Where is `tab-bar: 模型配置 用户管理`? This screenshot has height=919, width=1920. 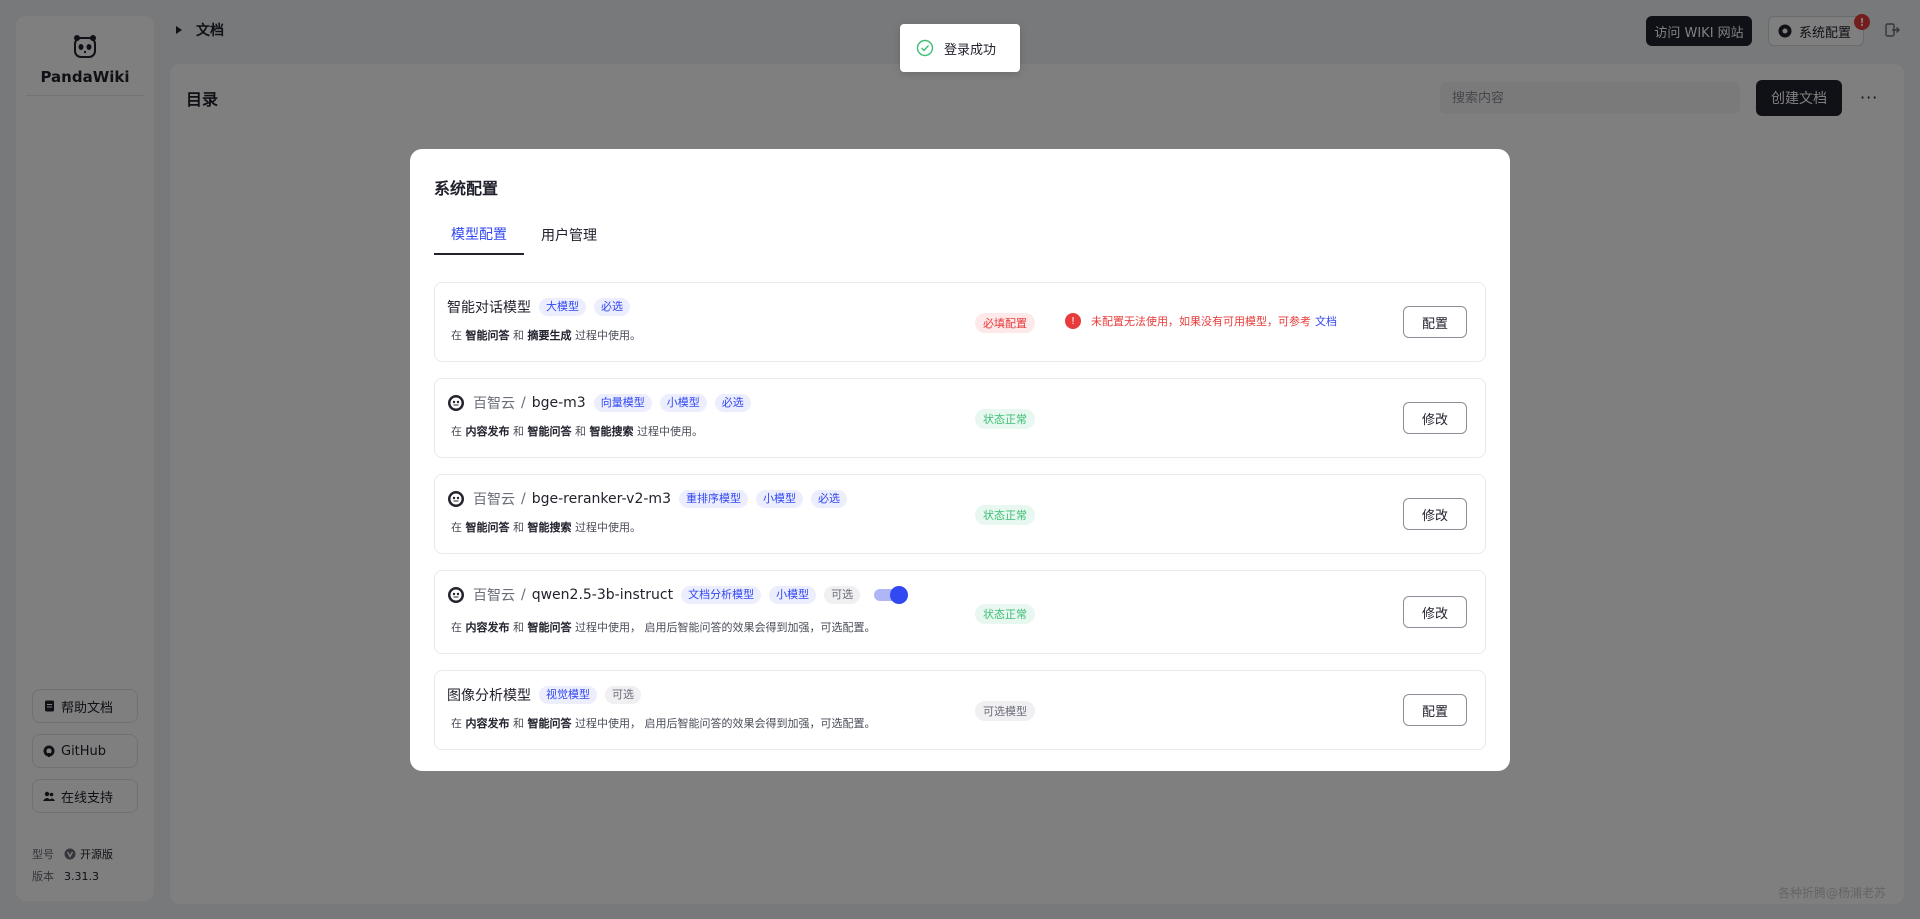
tab-bar: 模型配置 用户管理 is located at coordinates (524, 235).